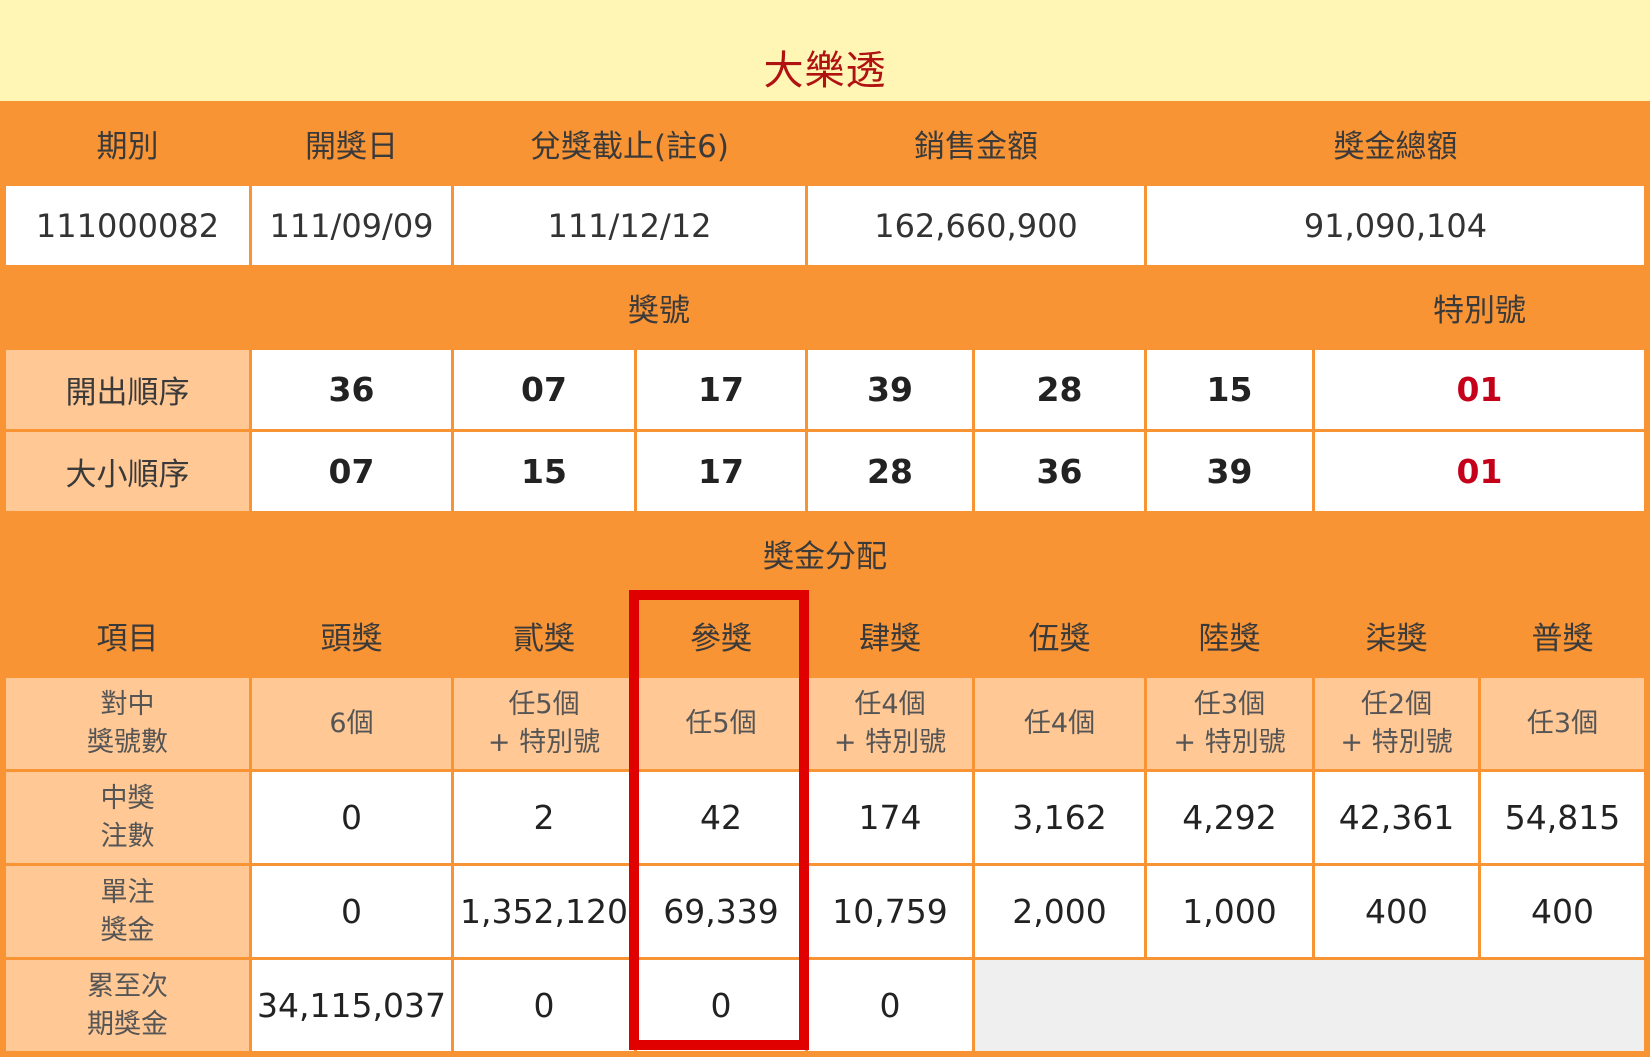 The height and width of the screenshot is (1057, 1650). I want to click on period-header: 期別, so click(127, 143).